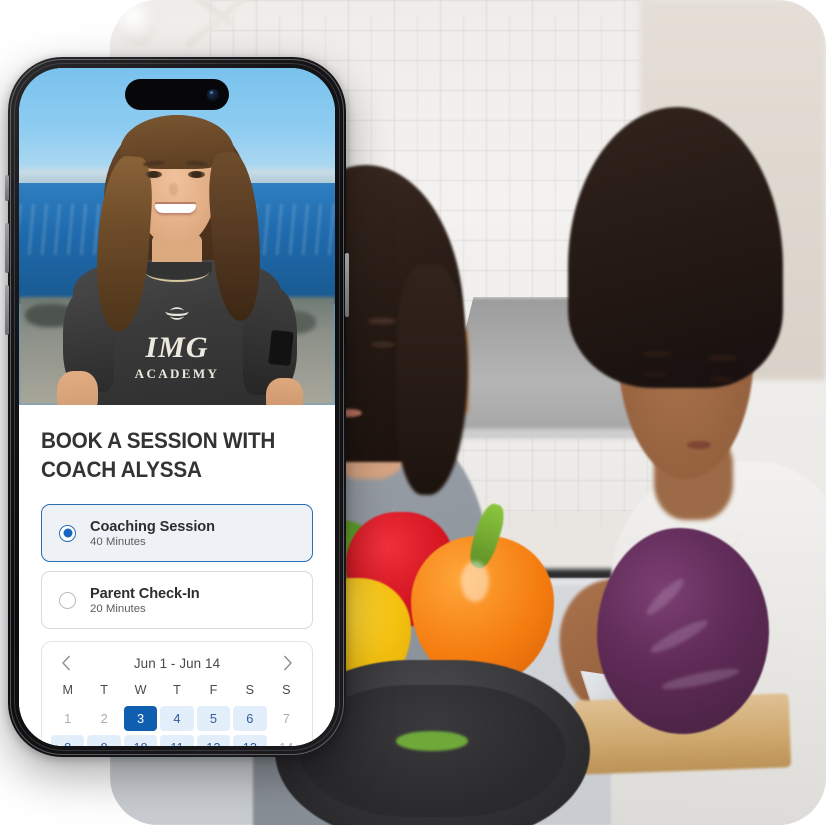 The image size is (826, 825). What do you see at coordinates (68, 718) in the screenshot?
I see `calendar-day: 1` at bounding box center [68, 718].